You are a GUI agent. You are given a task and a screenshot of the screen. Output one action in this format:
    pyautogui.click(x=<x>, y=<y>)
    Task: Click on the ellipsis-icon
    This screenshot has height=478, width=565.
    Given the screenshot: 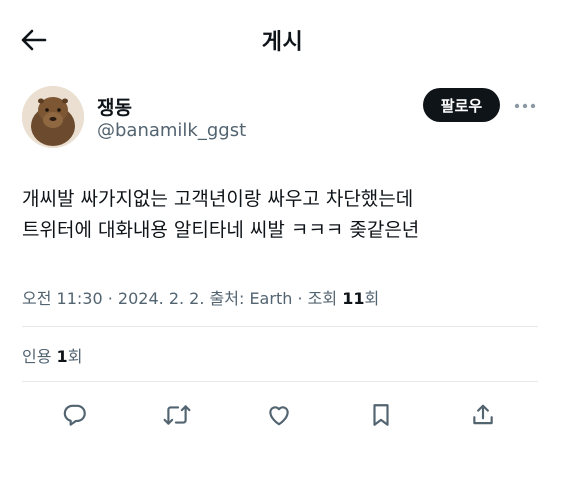 What is the action you would take?
    pyautogui.click(x=525, y=106)
    